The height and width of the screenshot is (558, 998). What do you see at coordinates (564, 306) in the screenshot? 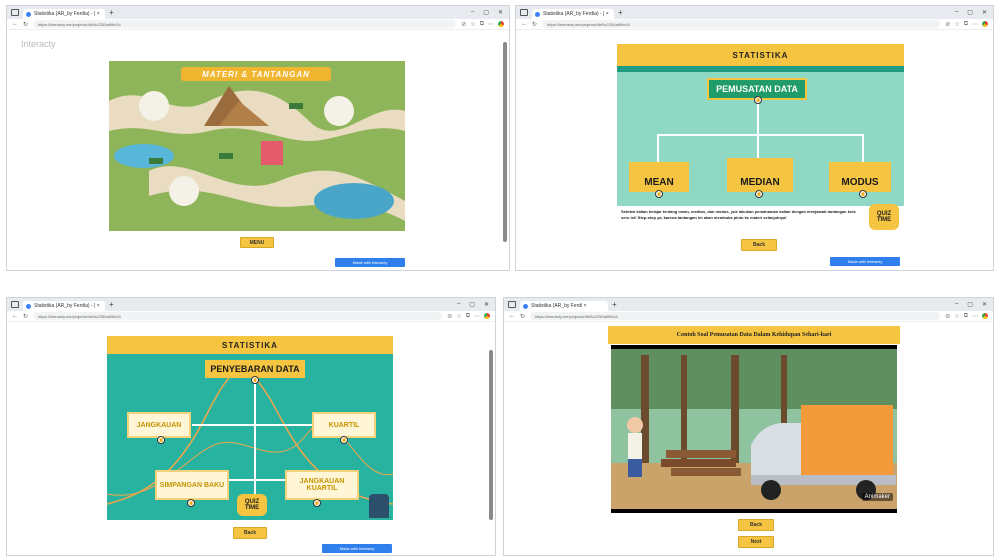
I see `browser-tab: Statistika (AR_by Ferdi ×` at bounding box center [564, 306].